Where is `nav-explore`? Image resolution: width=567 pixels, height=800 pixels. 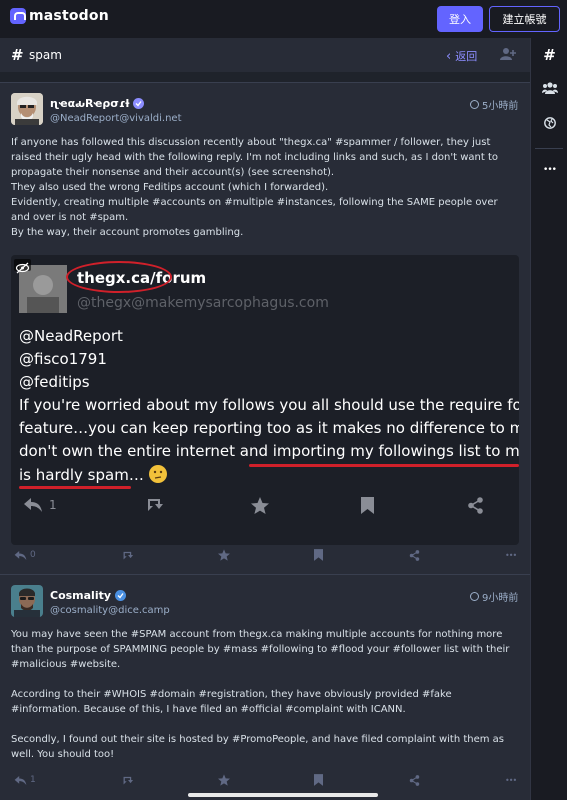
nav-explore is located at coordinates (549, 123).